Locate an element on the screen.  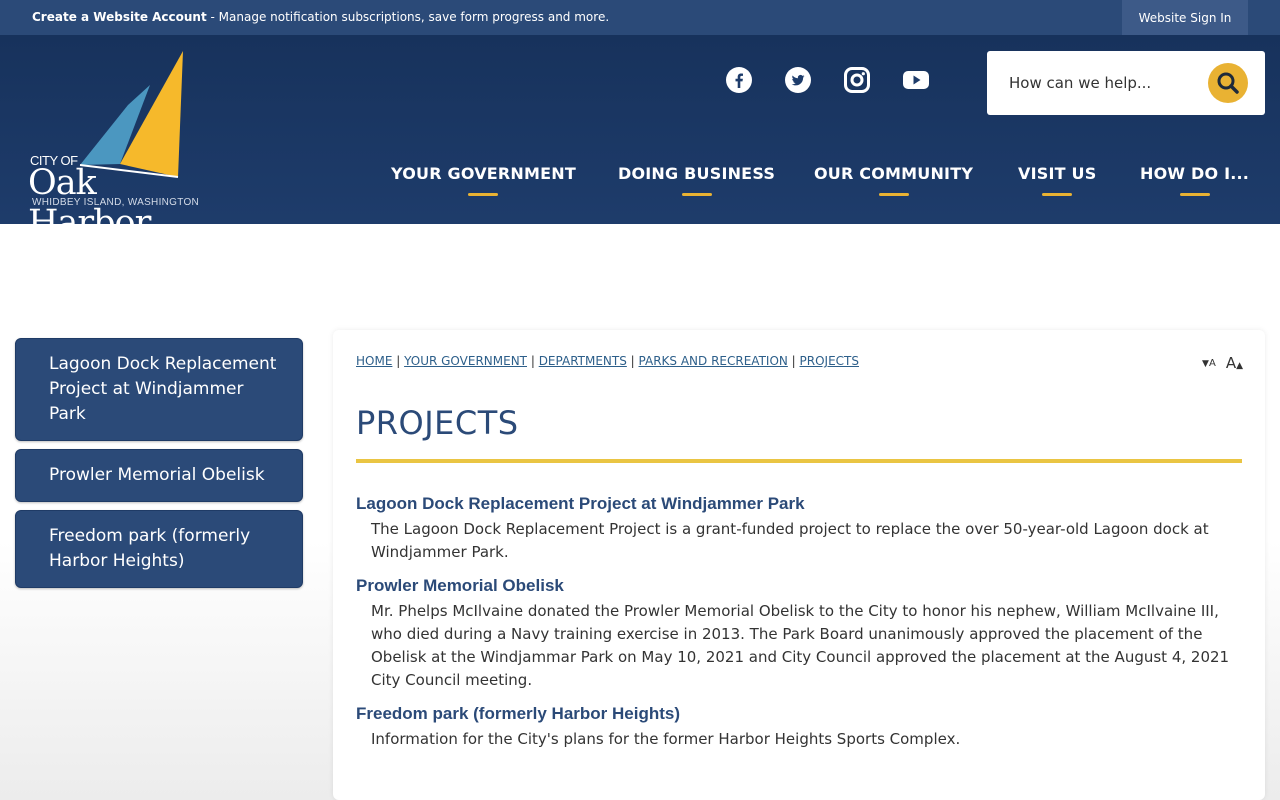
search-icon is located at coordinates (1228, 83).